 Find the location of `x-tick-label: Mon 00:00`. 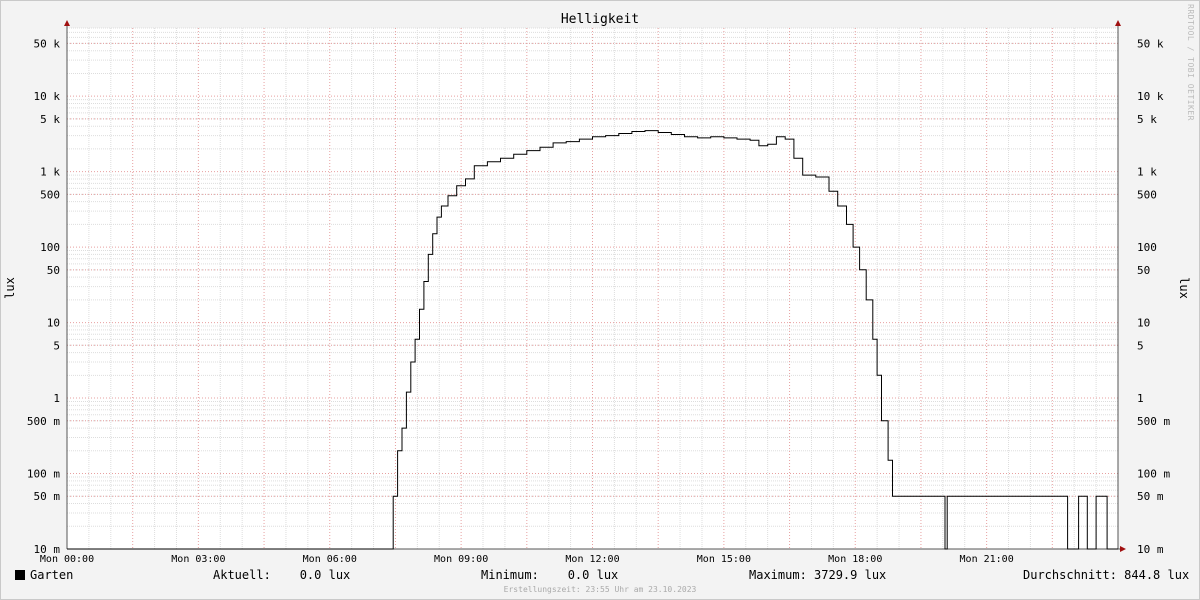

x-tick-label: Mon 00:00 is located at coordinates (67, 559).